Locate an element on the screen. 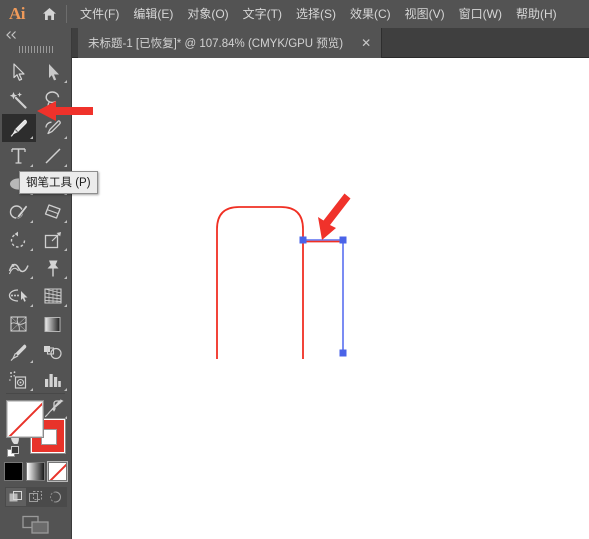 Image resolution: width=589 pixels, height=539 pixels. menu-item-view: 视图(V) is located at coordinates (425, 14).